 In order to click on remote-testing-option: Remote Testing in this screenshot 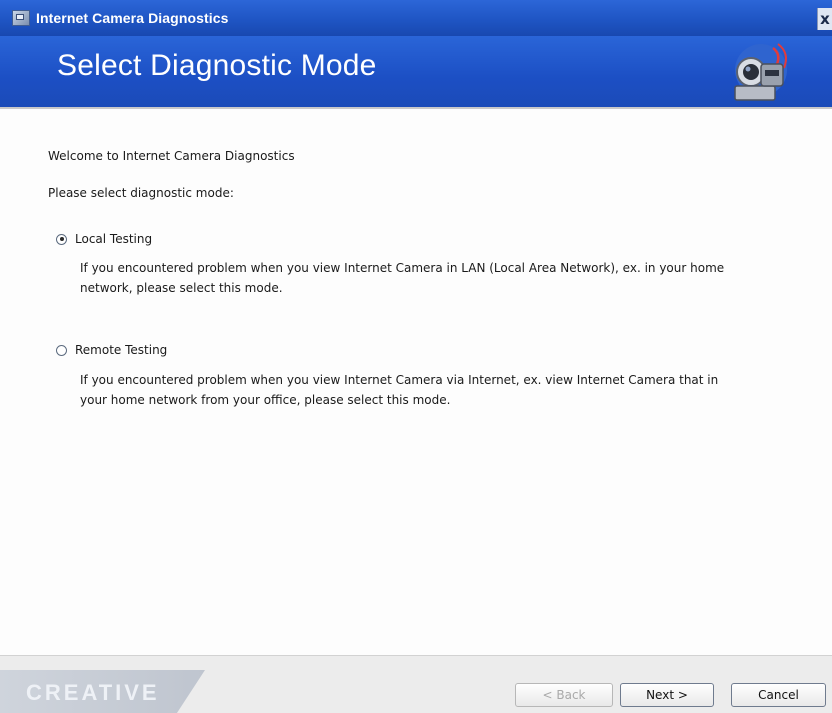, I will do `click(111, 350)`.